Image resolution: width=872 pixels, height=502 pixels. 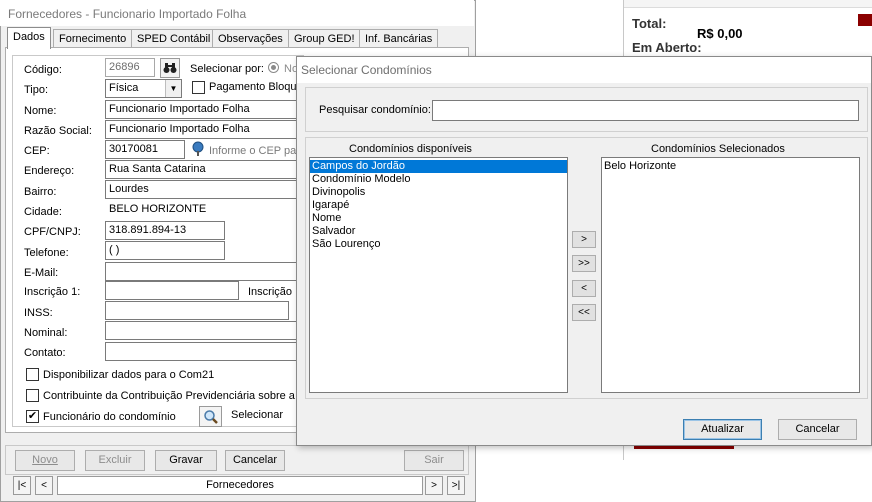 I want to click on contato-field, so click(x=201, y=351).